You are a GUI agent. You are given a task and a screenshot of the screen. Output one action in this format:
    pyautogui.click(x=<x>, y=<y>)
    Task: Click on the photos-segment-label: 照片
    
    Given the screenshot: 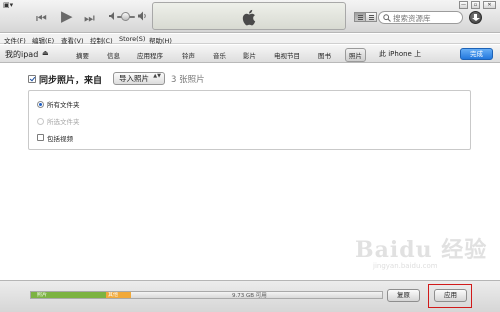 What is the action you would take?
    pyautogui.click(x=42, y=295)
    